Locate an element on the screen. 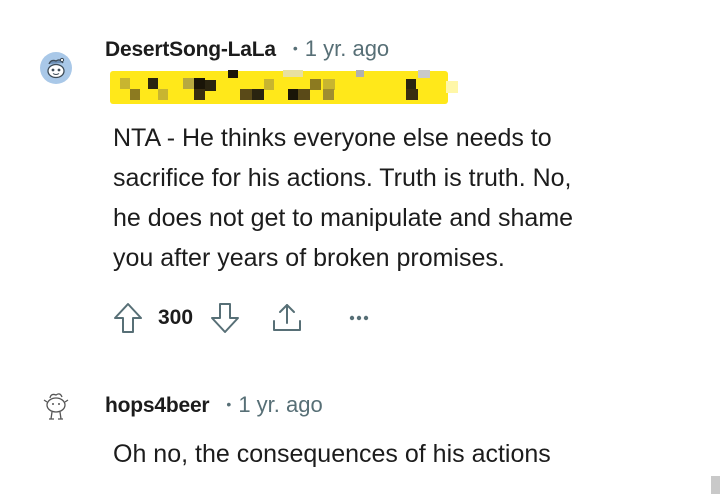 This screenshot has height=494, width=720. more-options-button is located at coordinates (359, 318).